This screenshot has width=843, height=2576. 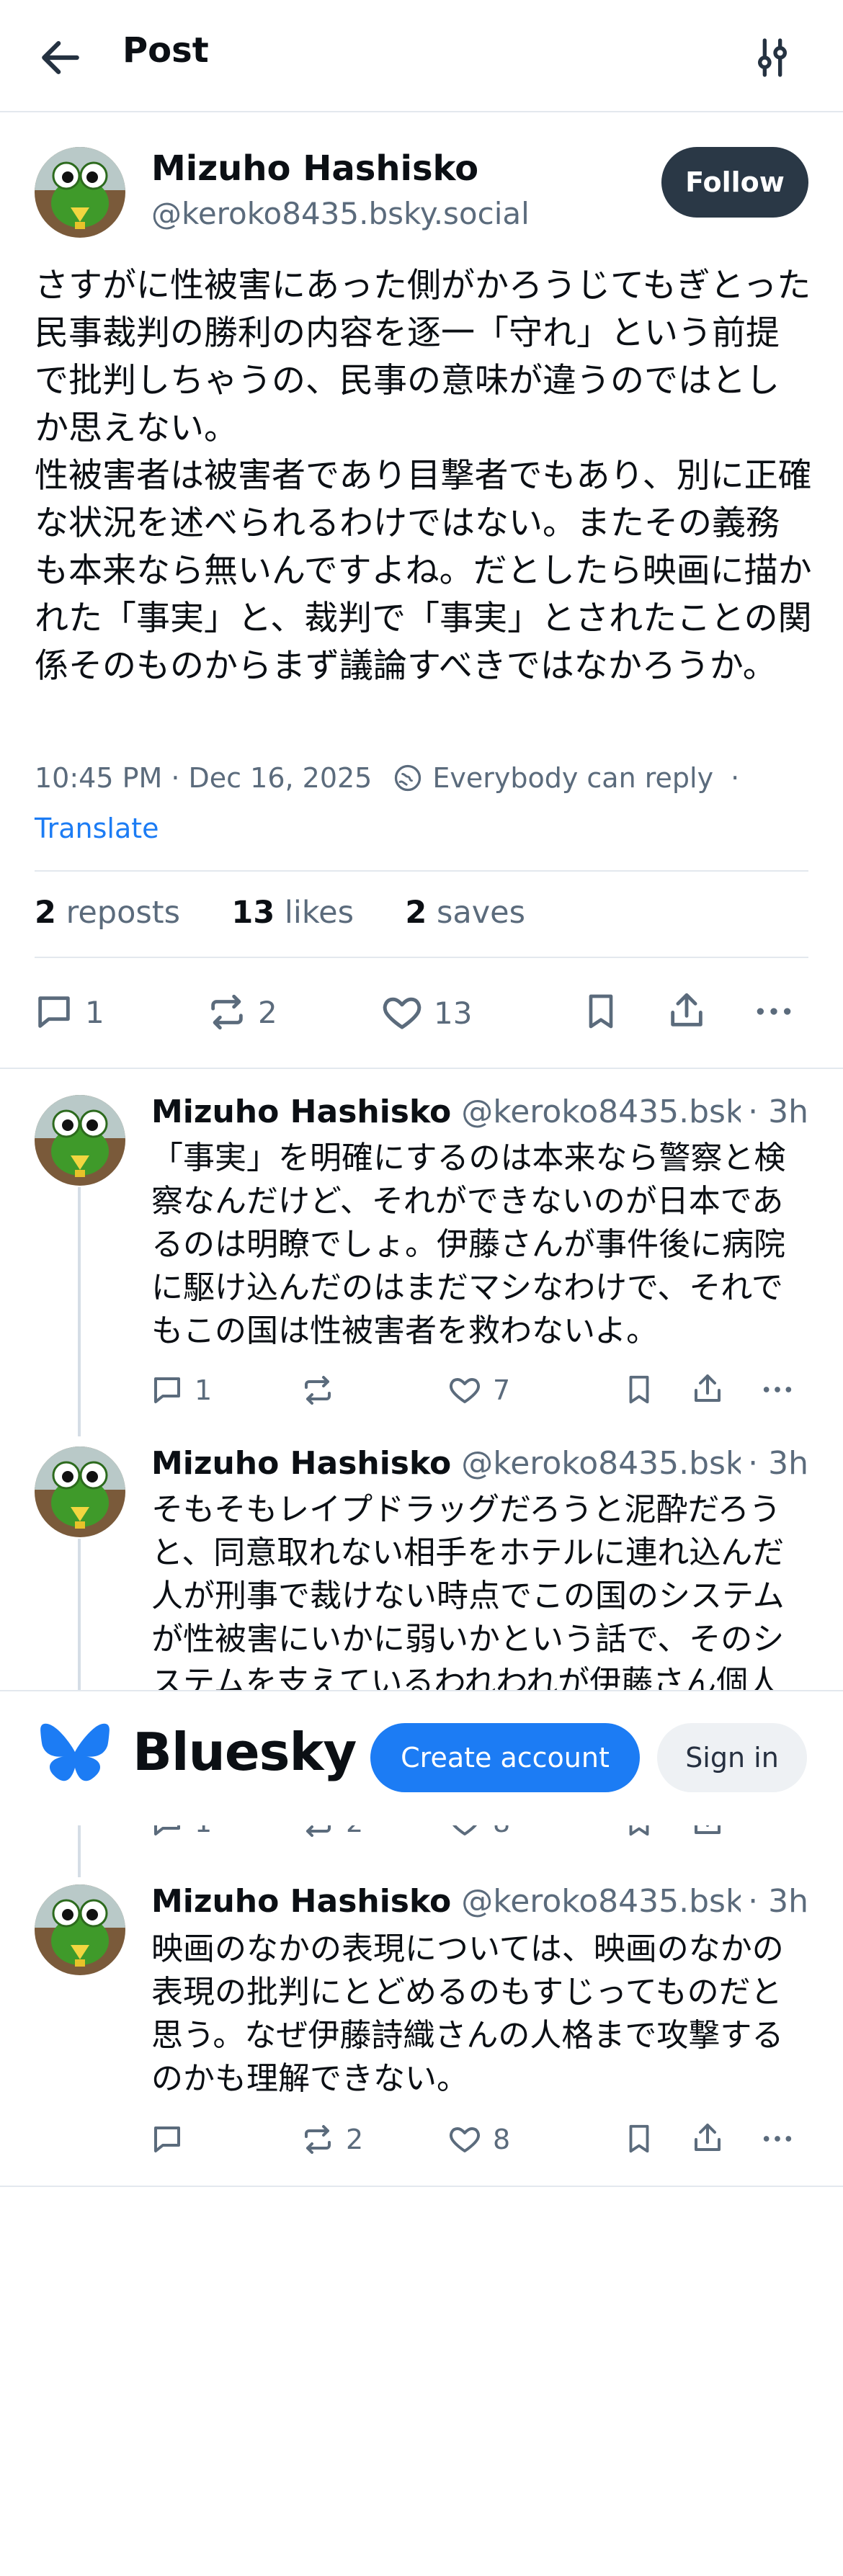 I want to click on repost-button, so click(x=323, y=1390).